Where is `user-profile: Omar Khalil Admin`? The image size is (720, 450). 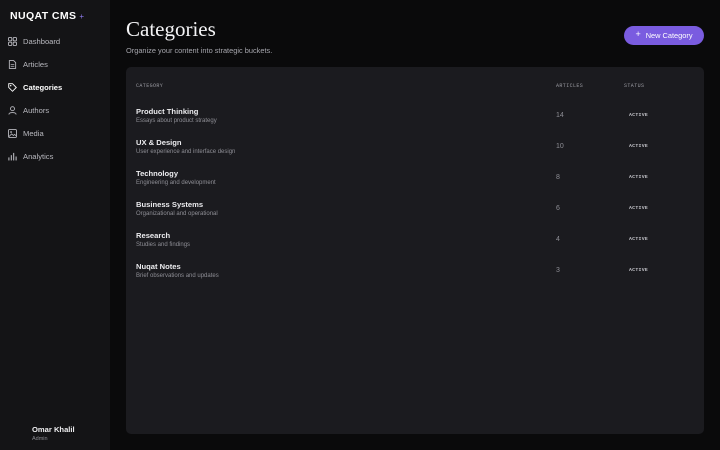
user-profile: Omar Khalil Admin is located at coordinates (53, 433).